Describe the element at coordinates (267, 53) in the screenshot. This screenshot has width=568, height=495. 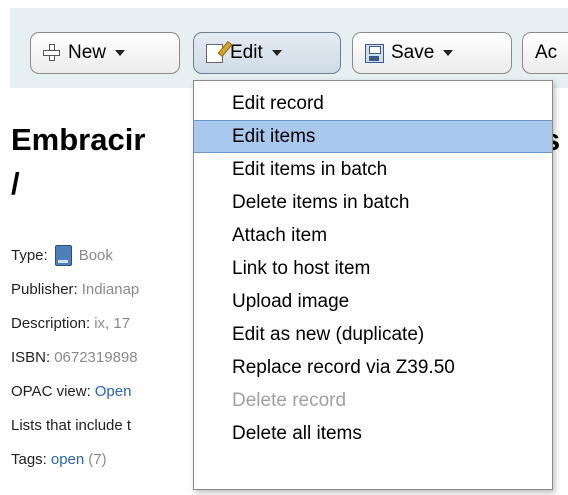
I see `edit-button: Edit` at that location.